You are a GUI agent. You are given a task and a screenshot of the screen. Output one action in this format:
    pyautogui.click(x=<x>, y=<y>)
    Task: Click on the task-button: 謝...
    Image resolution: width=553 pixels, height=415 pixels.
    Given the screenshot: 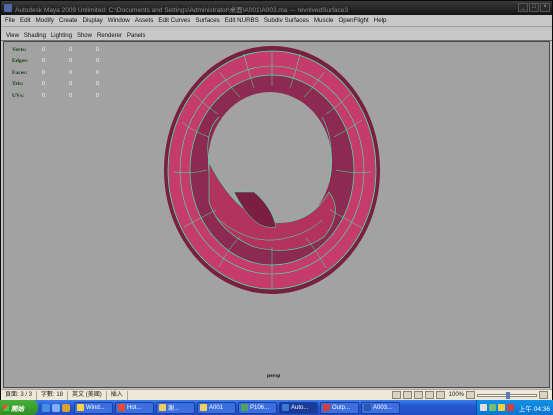 What is the action you would take?
    pyautogui.click(x=175, y=407)
    